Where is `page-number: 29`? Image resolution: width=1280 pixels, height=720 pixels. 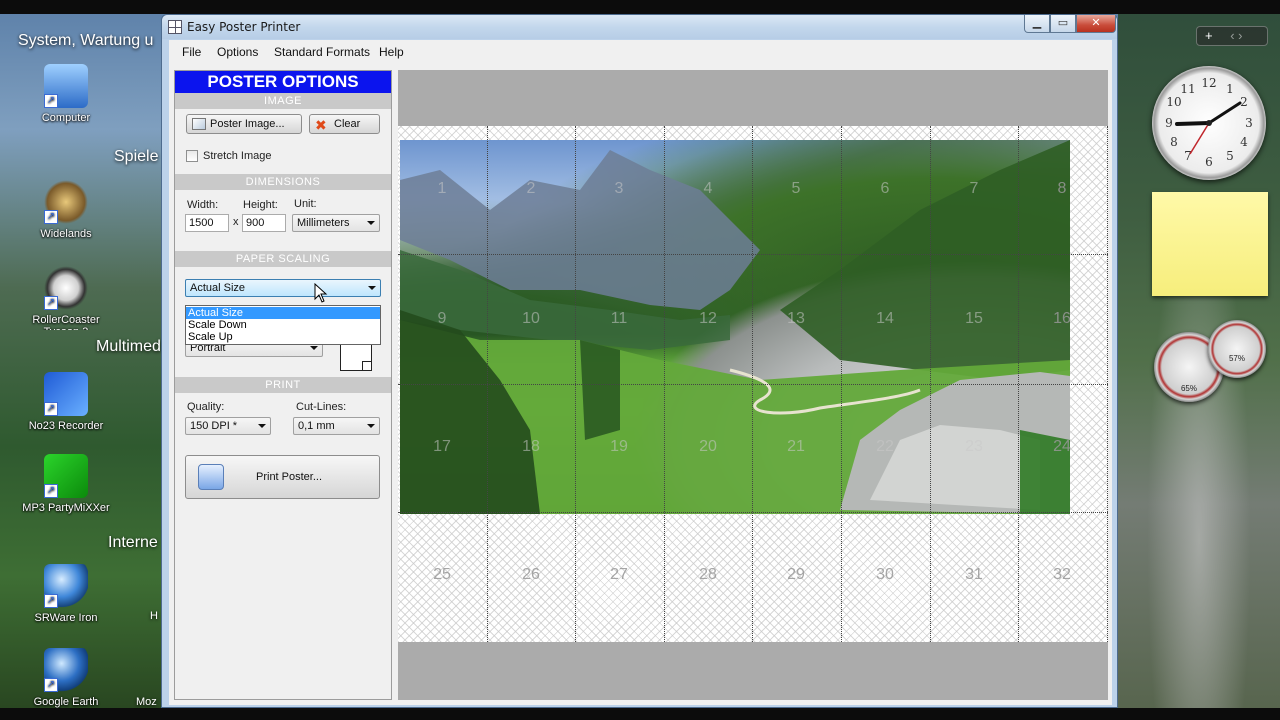
page-number: 29 is located at coordinates (796, 574).